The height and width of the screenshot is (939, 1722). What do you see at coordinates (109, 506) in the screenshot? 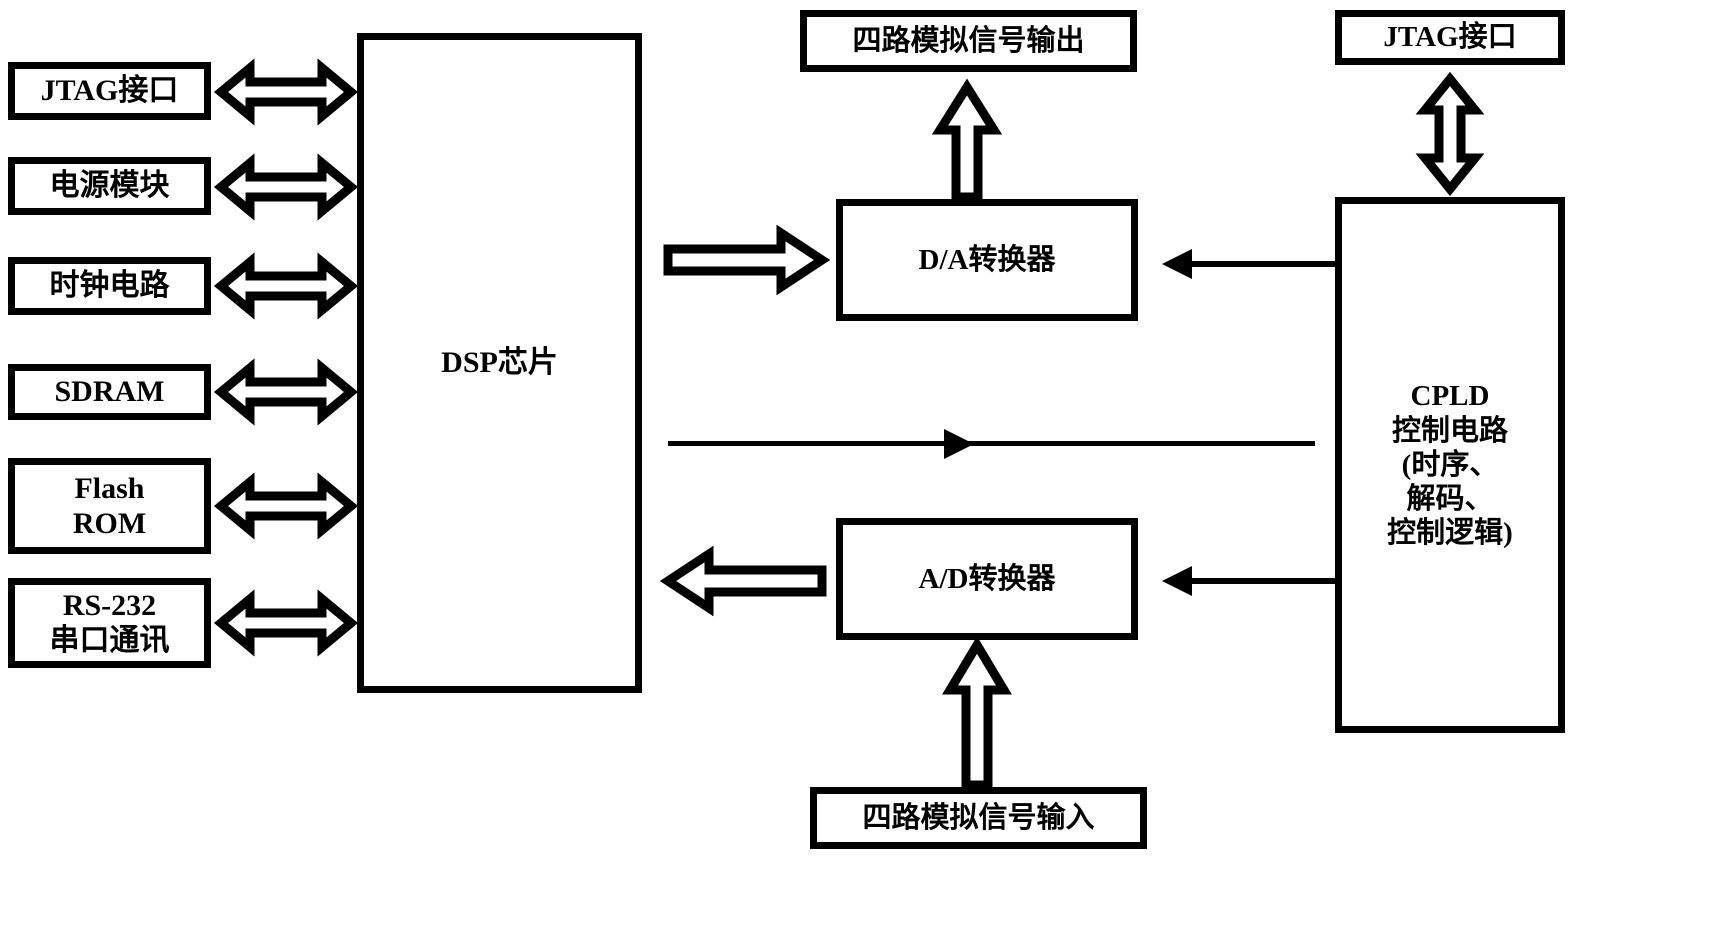
I see `module-box-flash-rom: Flash ROM` at bounding box center [109, 506].